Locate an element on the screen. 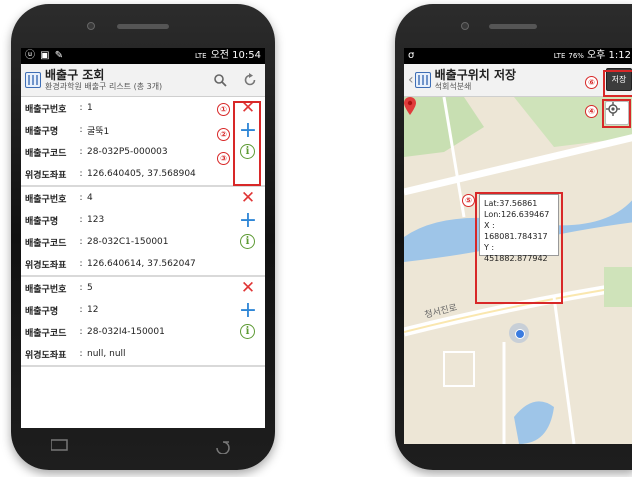 The width and height of the screenshot is (632, 477). annotation-marker-1: ① is located at coordinates (223, 109).